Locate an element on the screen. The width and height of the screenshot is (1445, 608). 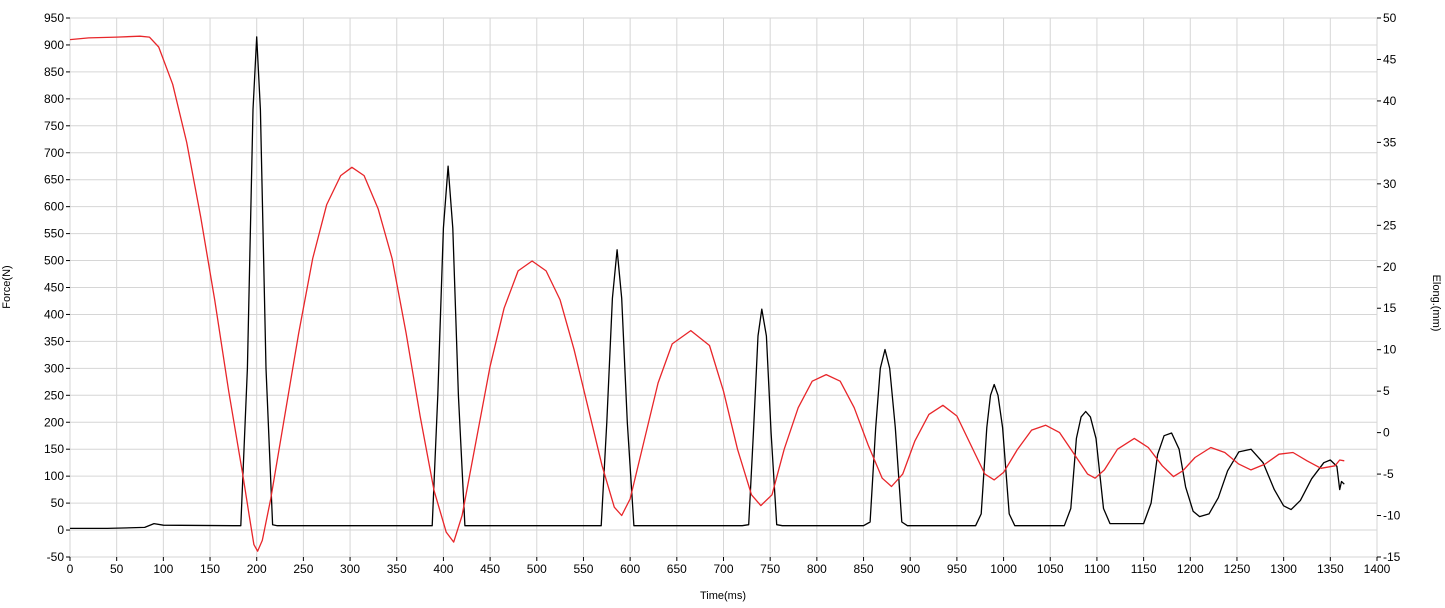
x-tick-label: 850 is located at coordinates (864, 569).